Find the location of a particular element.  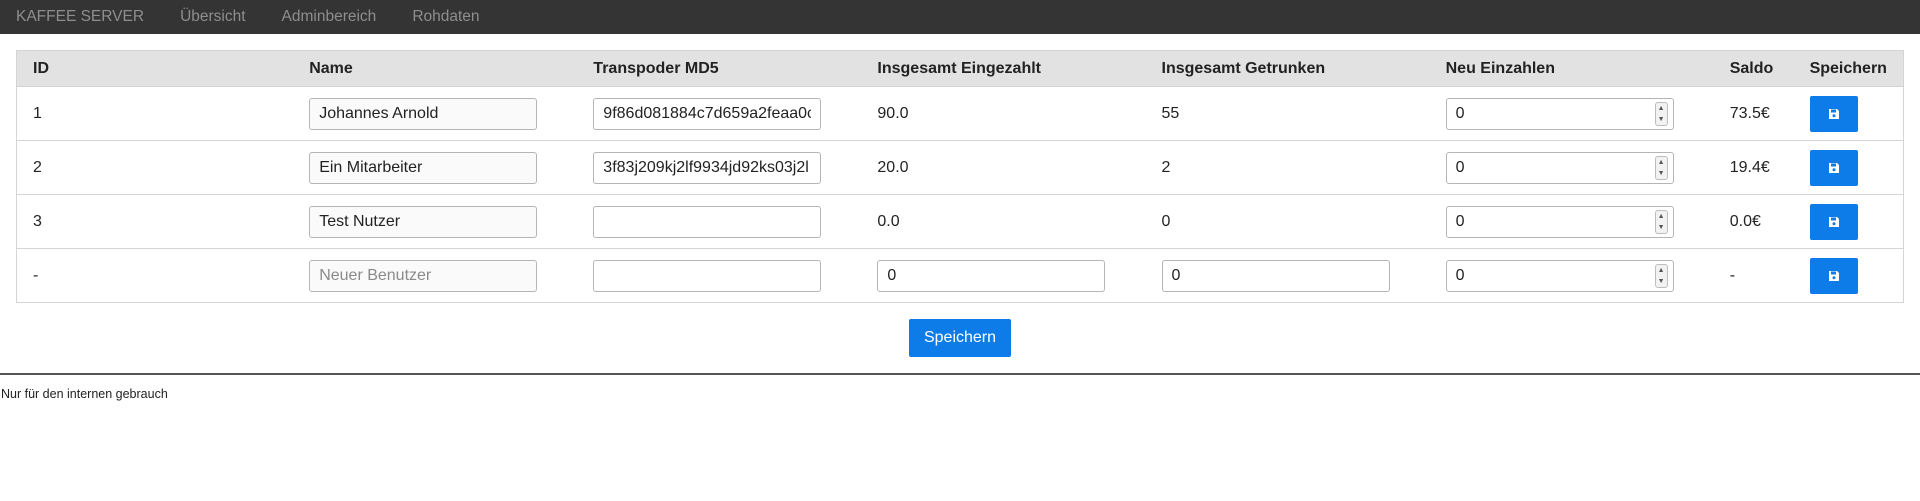

new-paid-input is located at coordinates (991, 275).